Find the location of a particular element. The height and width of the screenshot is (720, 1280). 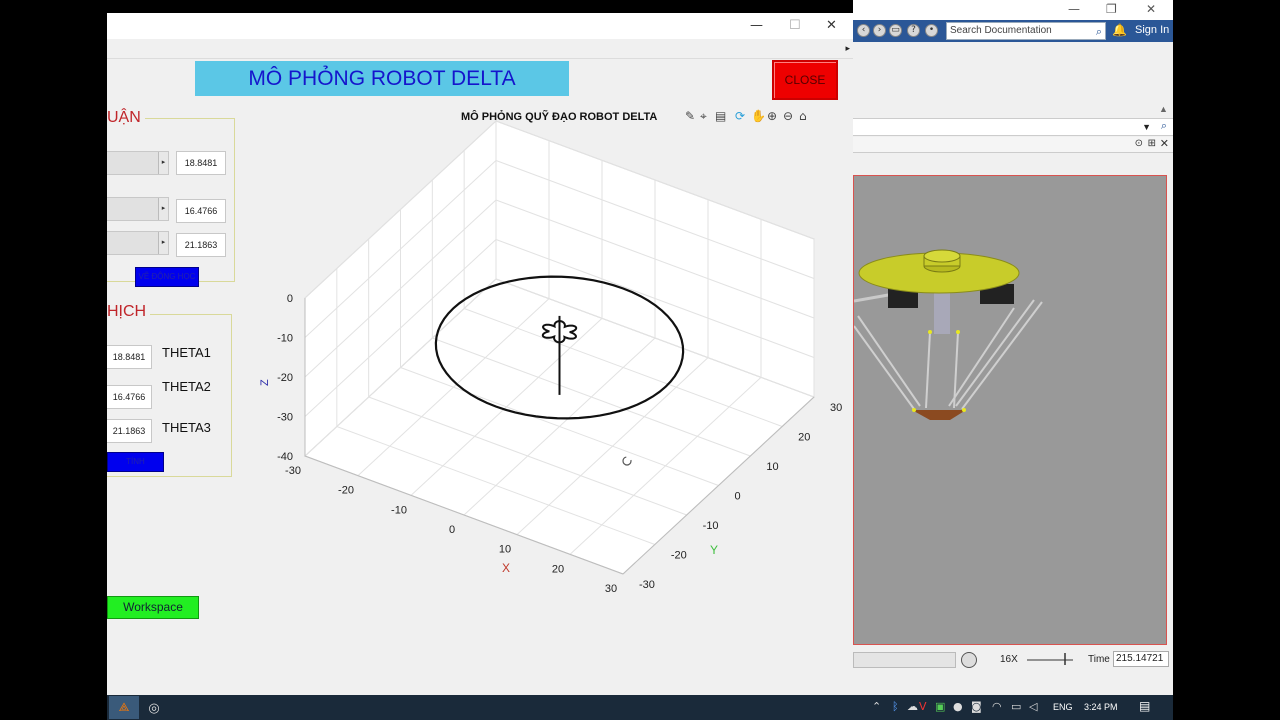

notifications-icon: ▤ is located at coordinates (1144, 706).